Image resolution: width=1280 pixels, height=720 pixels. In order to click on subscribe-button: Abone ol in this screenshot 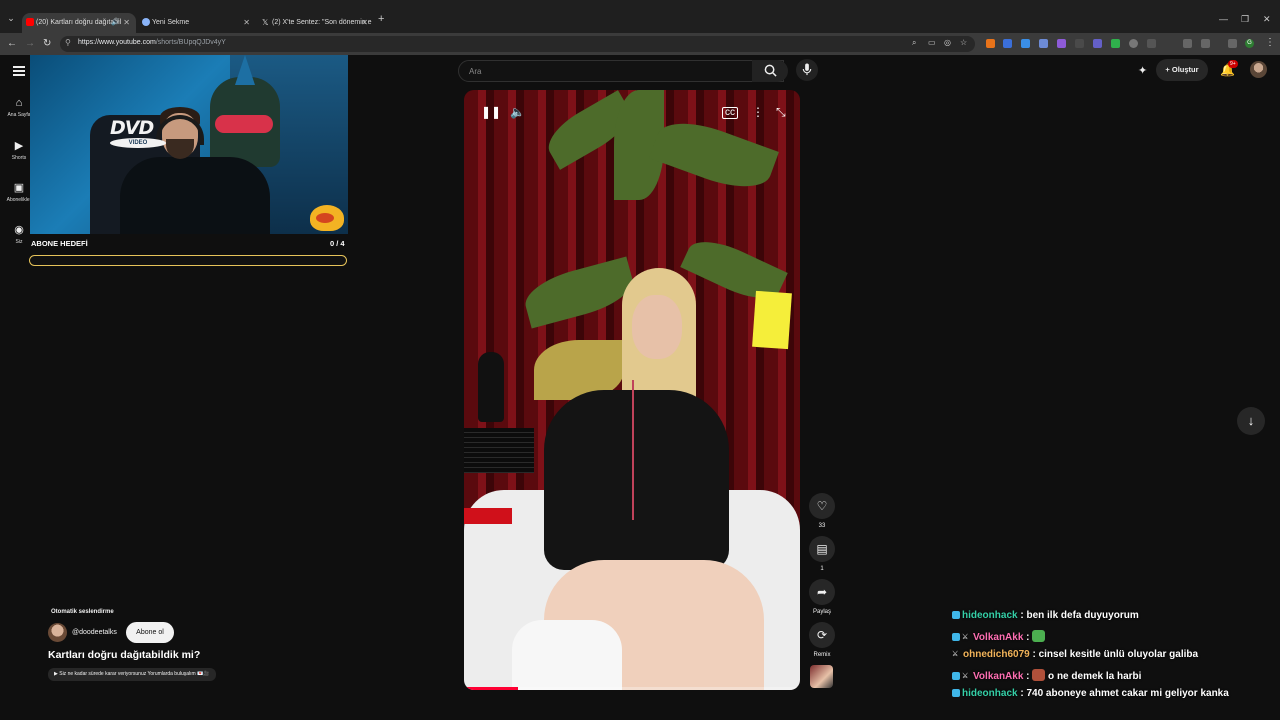, I will do `click(150, 632)`.